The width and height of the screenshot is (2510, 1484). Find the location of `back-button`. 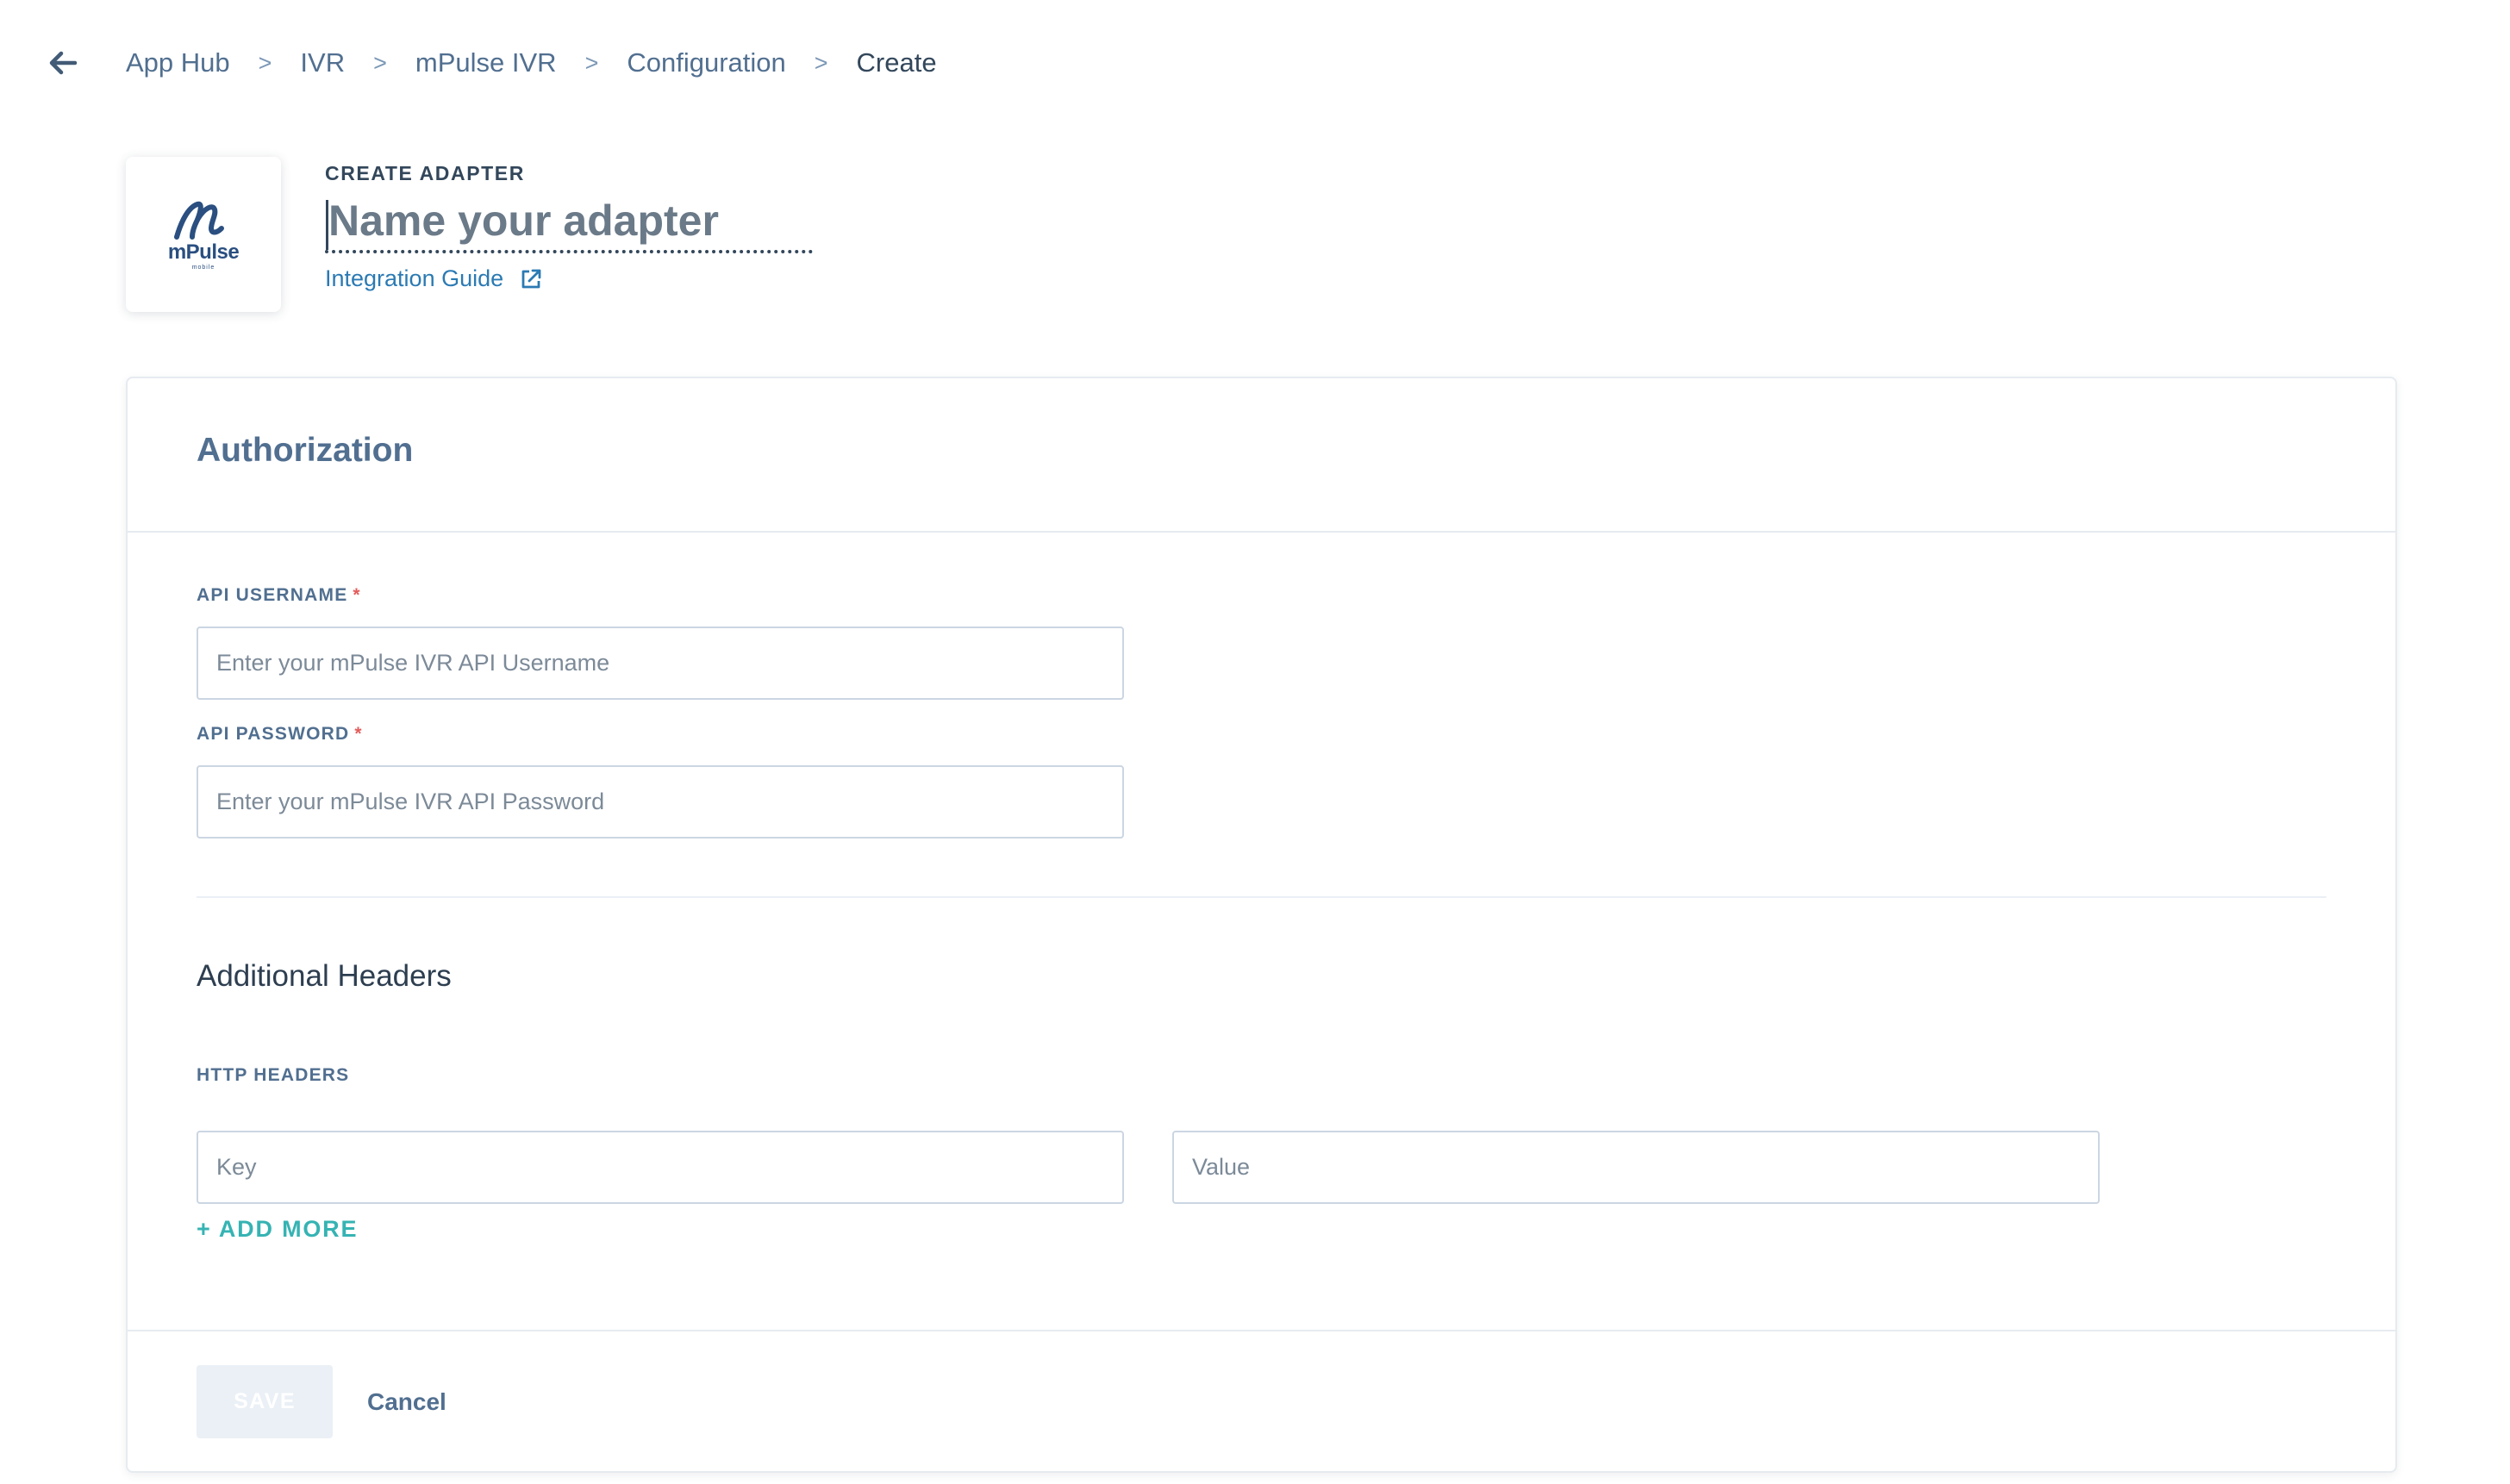

back-button is located at coordinates (62, 63).